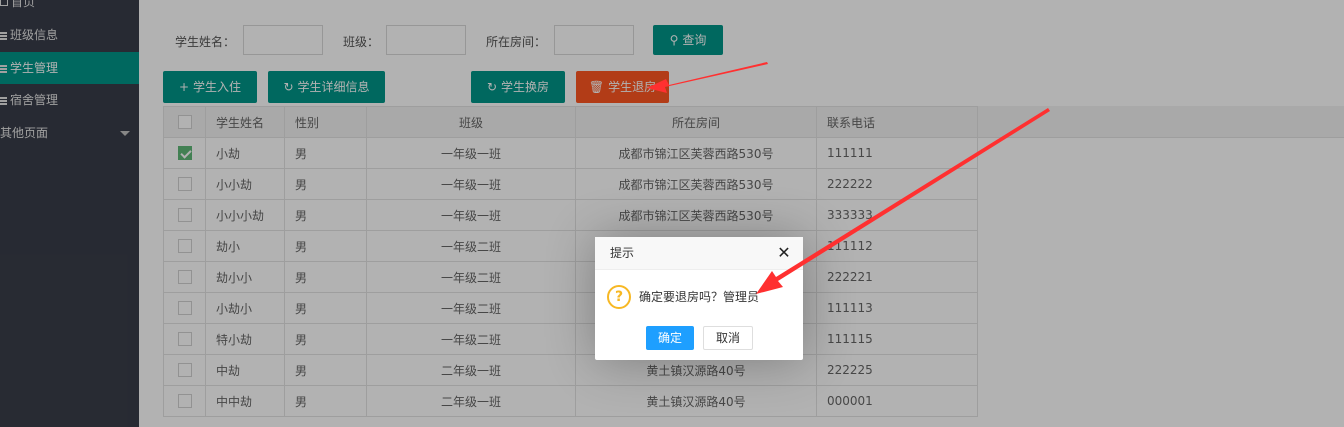 The width and height of the screenshot is (1344, 427). Describe the element at coordinates (619, 297) in the screenshot. I see `question-icon: ?` at that location.